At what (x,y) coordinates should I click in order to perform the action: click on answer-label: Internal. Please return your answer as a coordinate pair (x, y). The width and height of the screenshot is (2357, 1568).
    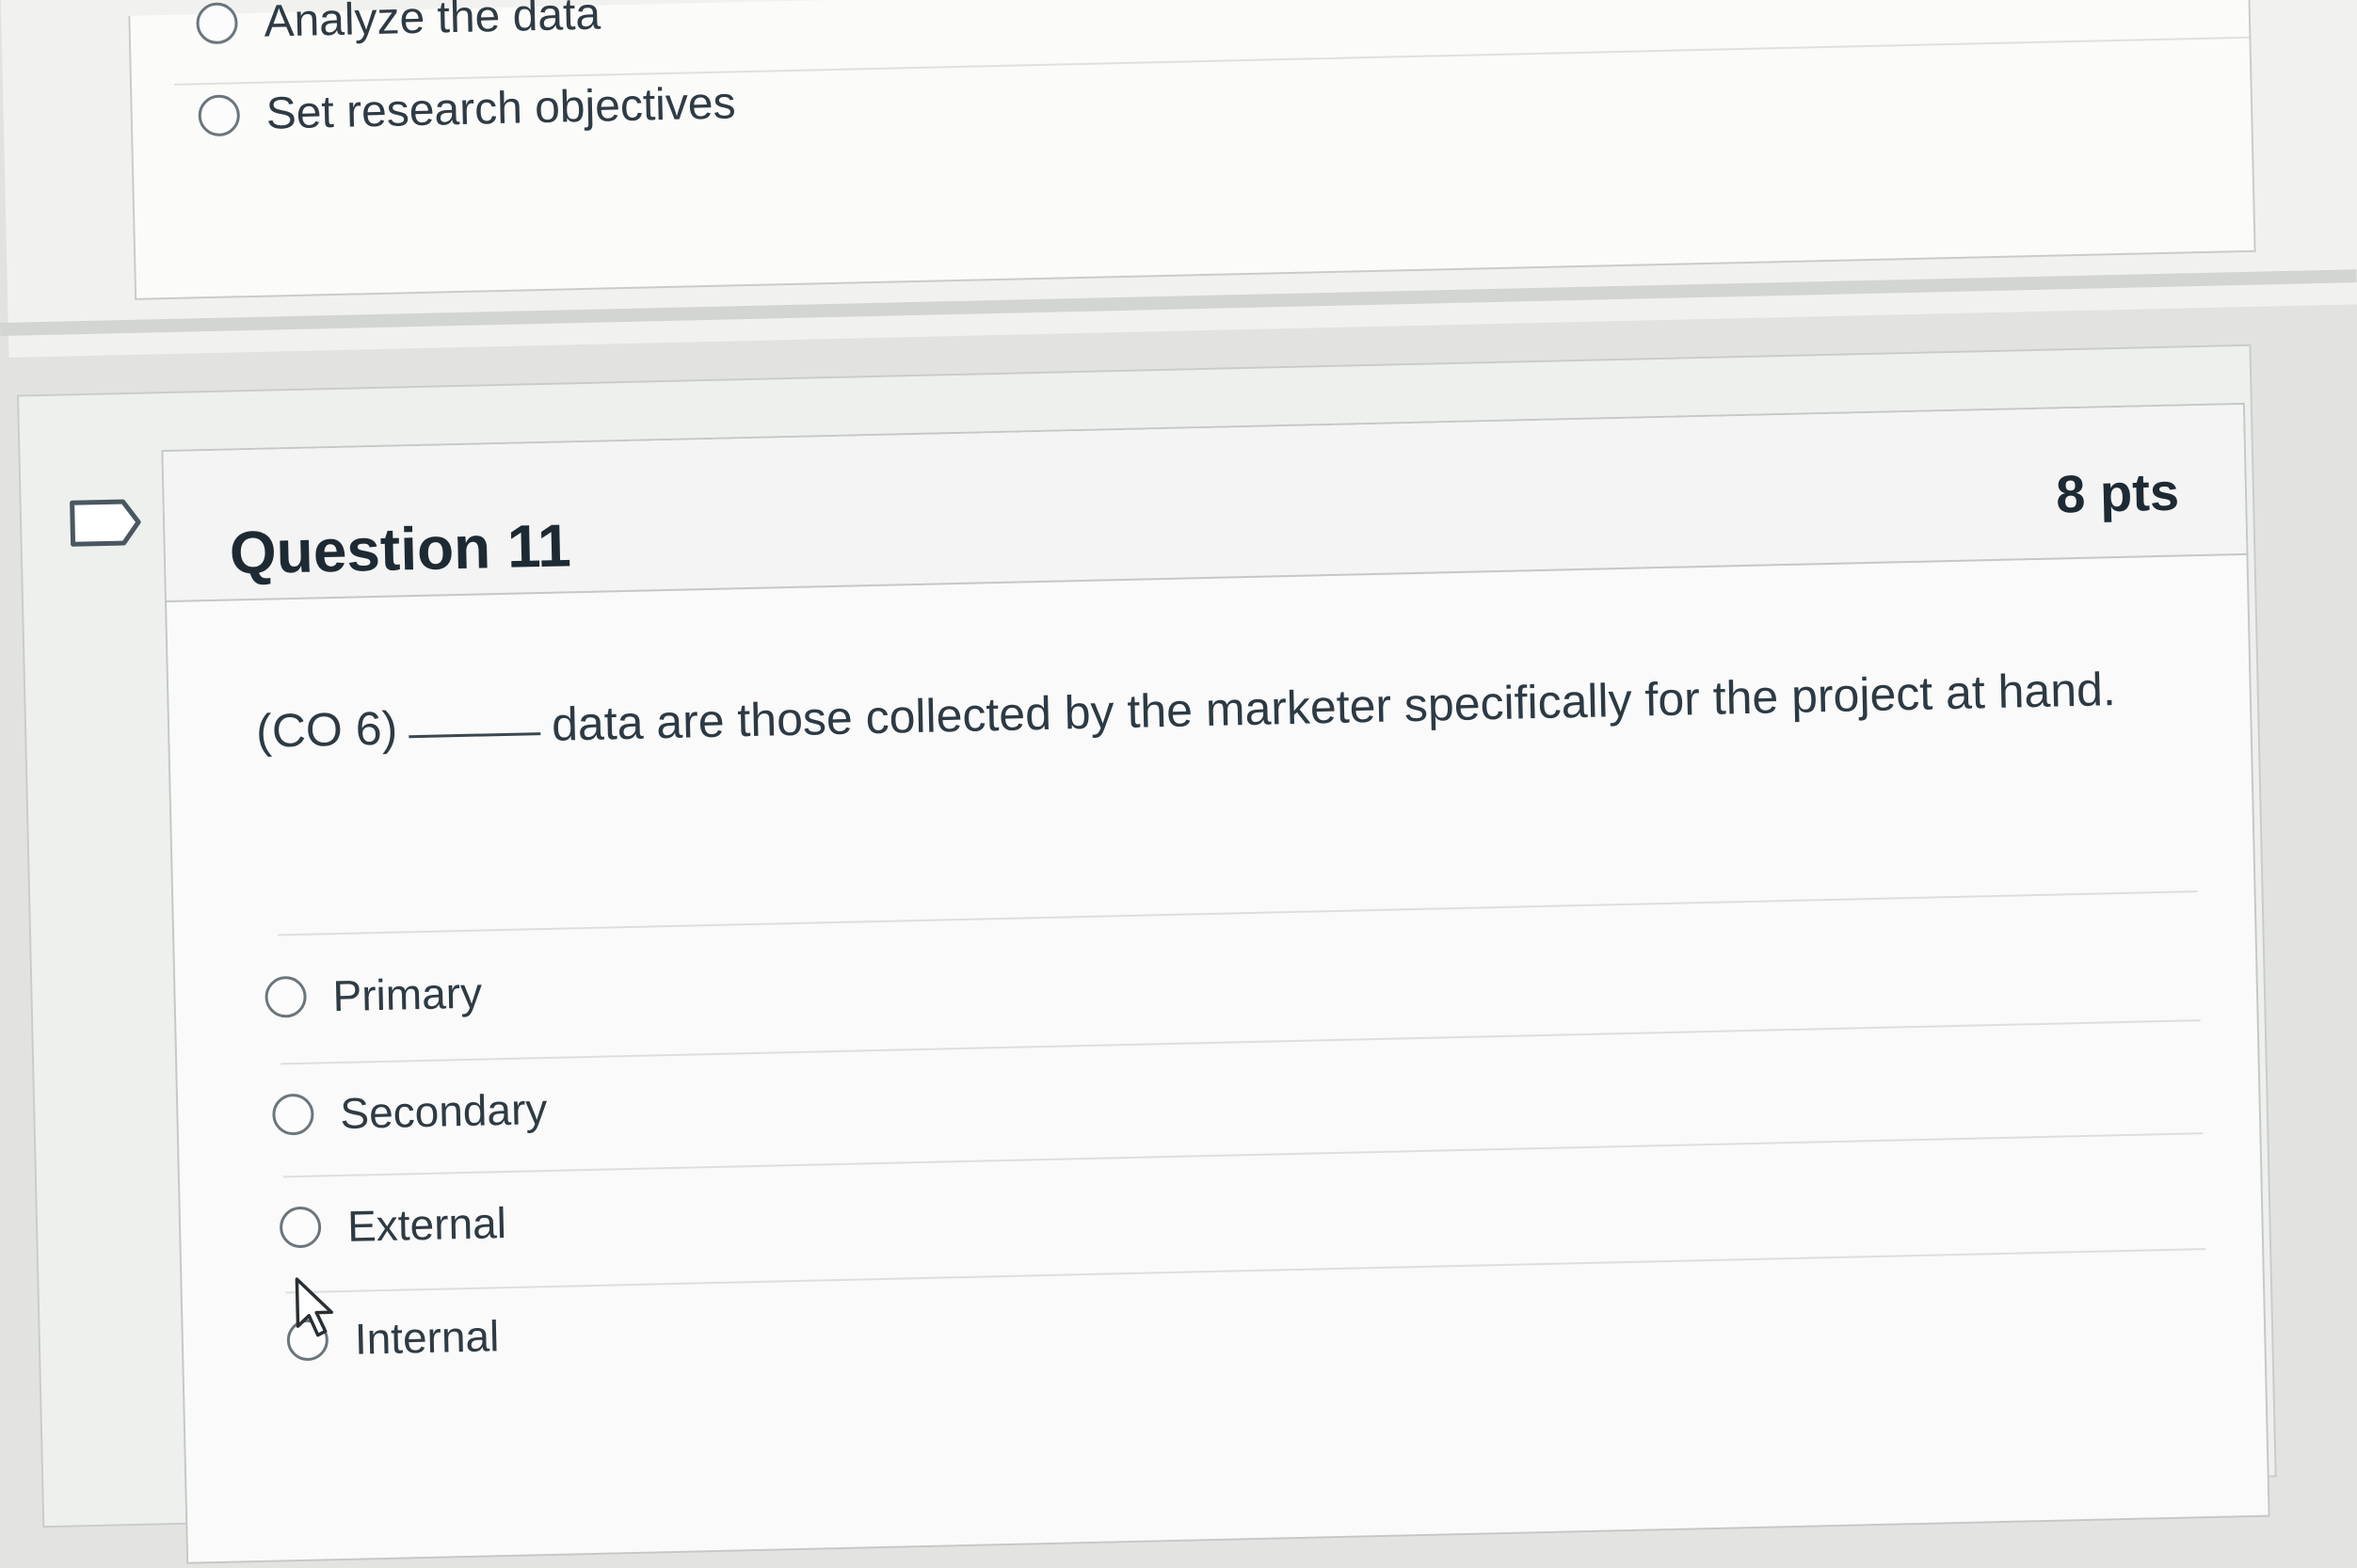
    Looking at the image, I should click on (427, 1337).